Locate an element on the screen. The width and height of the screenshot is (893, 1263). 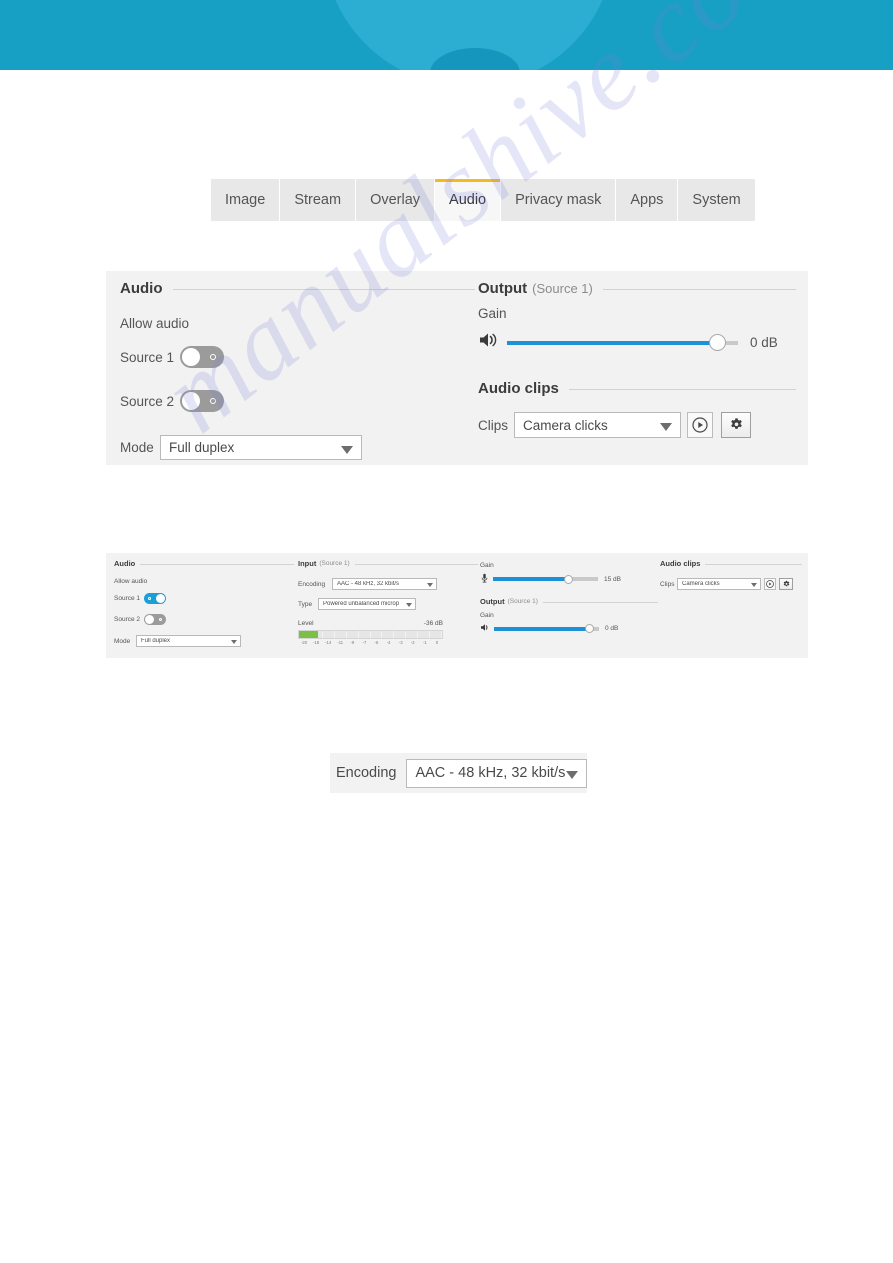
compact-source-1-toggle is located at coordinates (155, 598).